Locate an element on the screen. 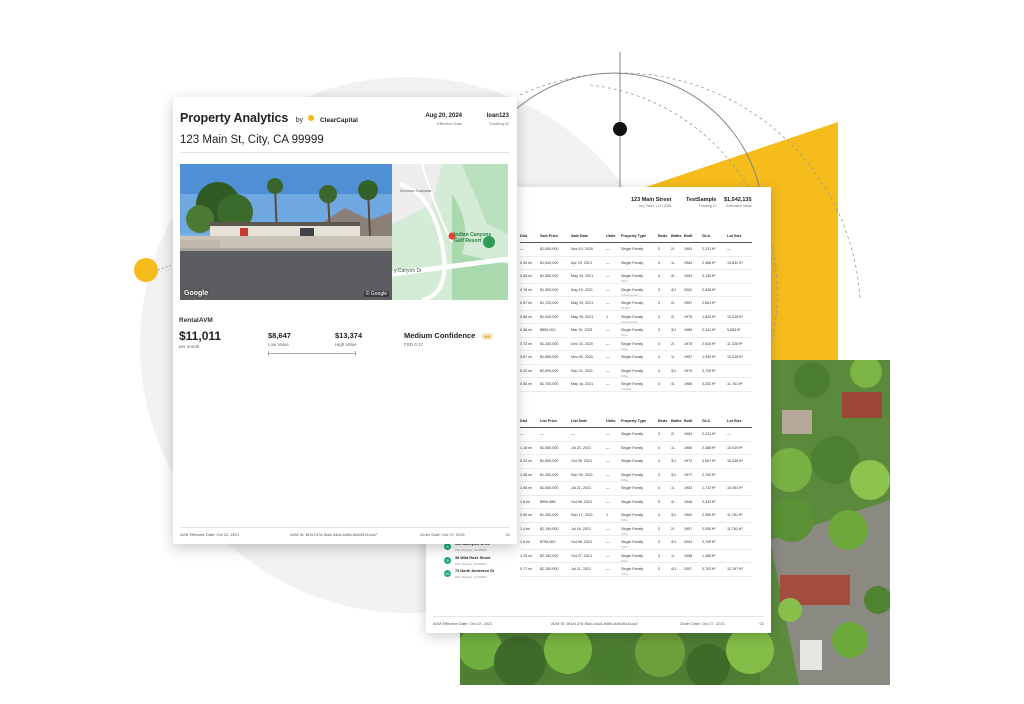  table-cell: 2002 is located at coordinates (688, 289).